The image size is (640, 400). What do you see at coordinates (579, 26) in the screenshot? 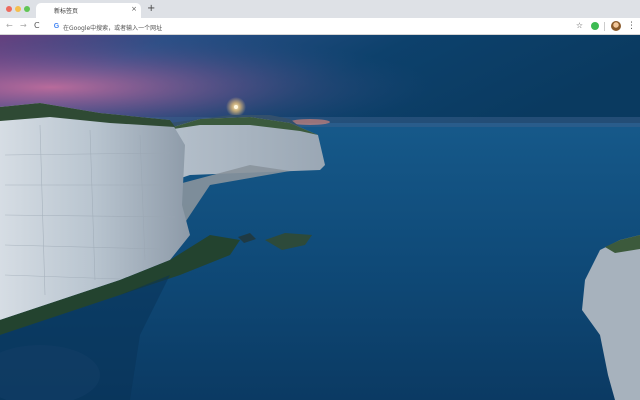
I see `bookmark-star-icon: ☆` at bounding box center [579, 26].